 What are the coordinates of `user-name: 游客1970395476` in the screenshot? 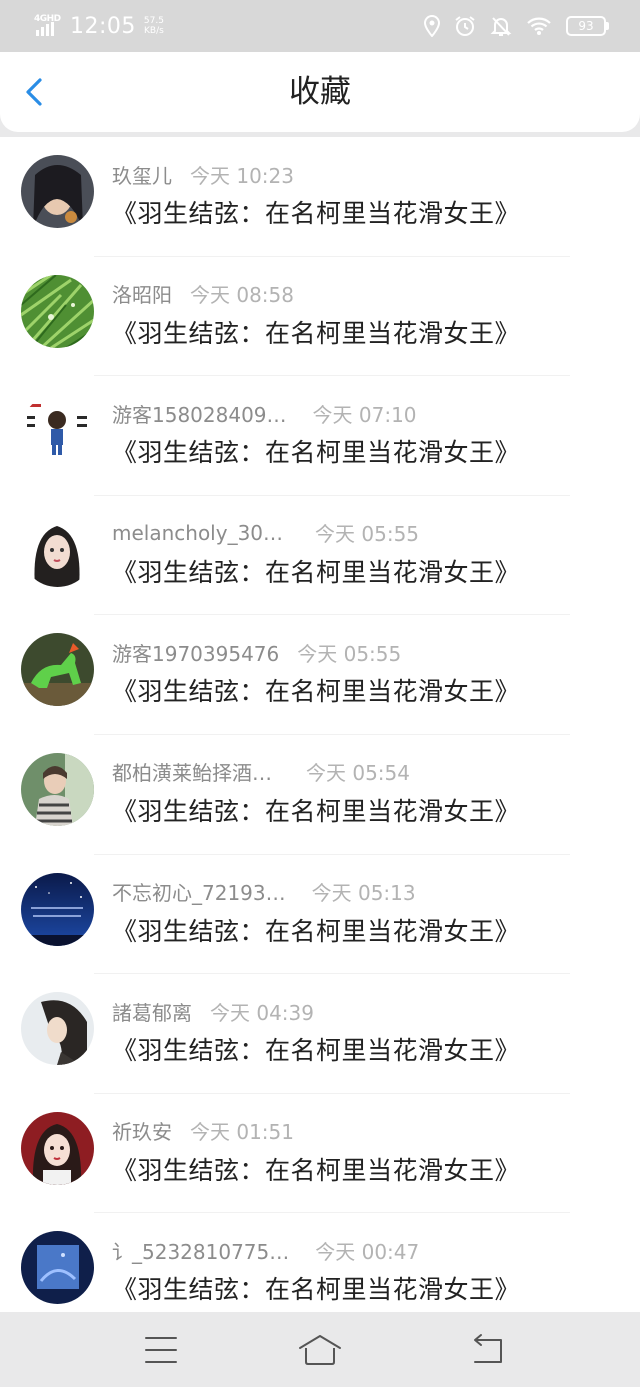 It's located at (195, 652).